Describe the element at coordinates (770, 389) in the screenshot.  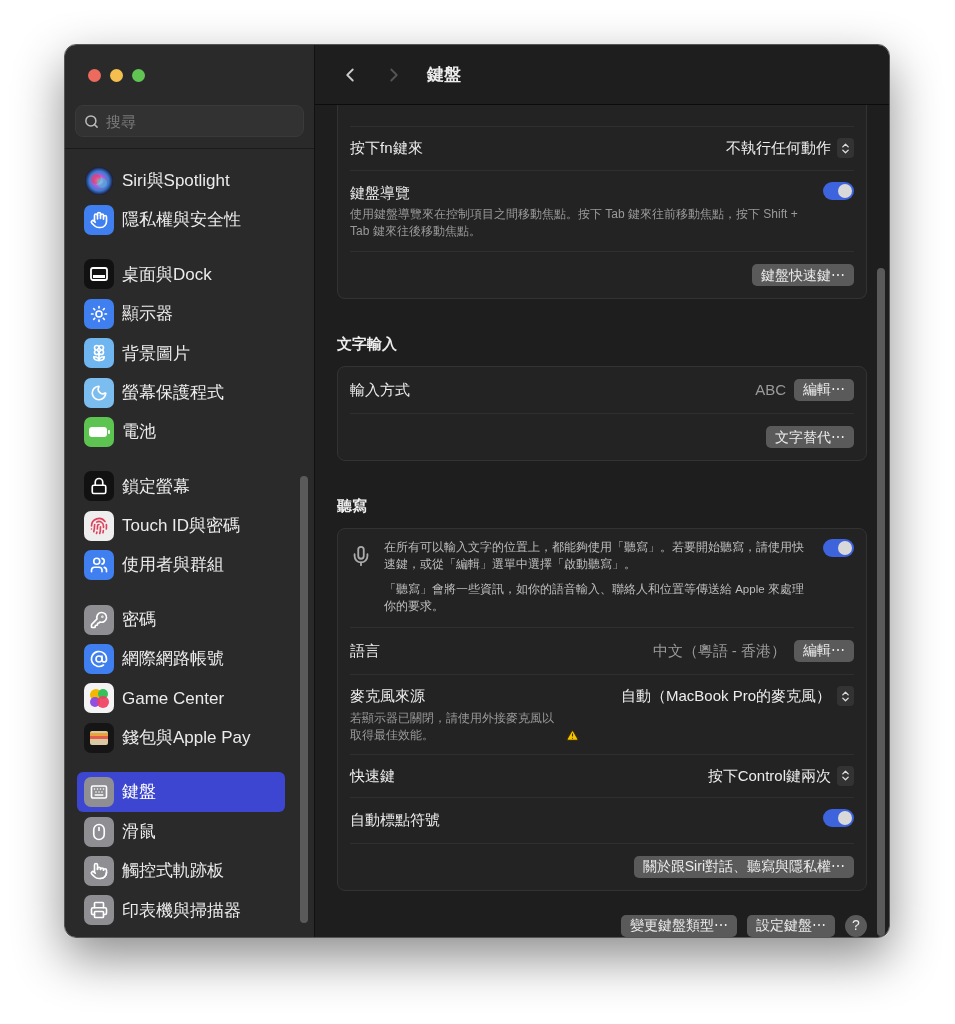
I see `setting-value: ABC` at that location.